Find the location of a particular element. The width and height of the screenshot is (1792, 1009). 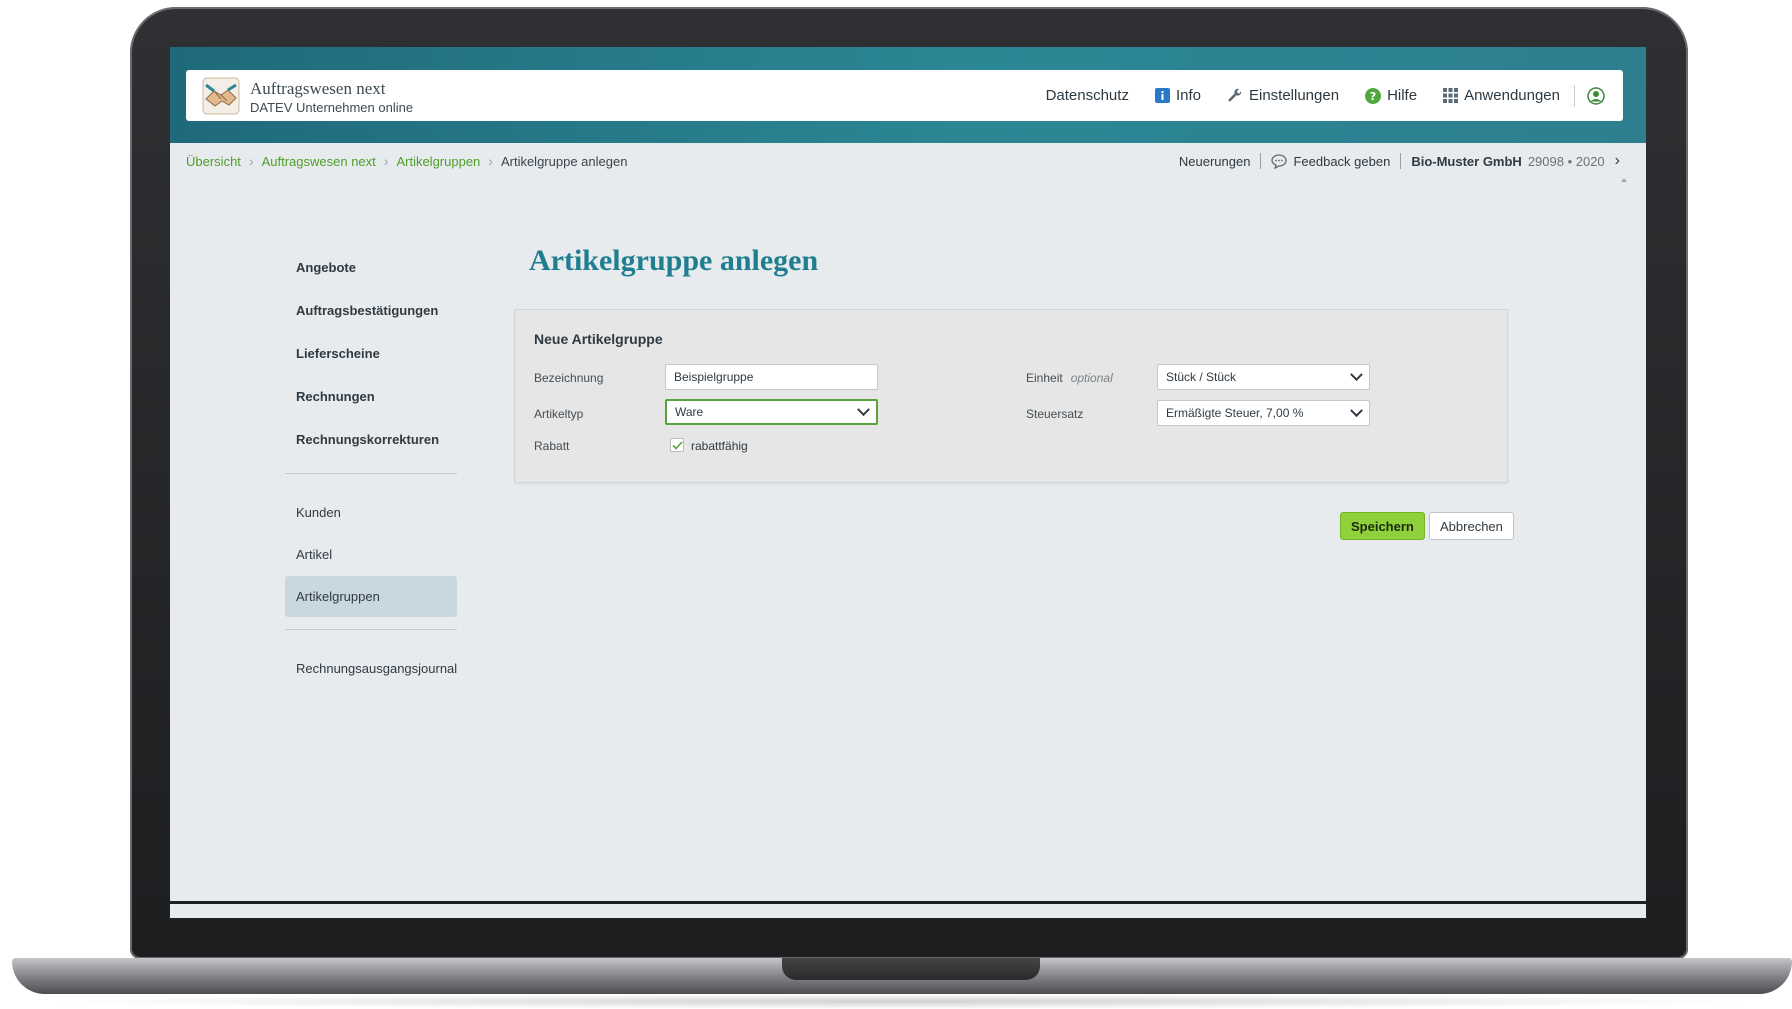

artikeltyp-label: Artikeltyp is located at coordinates (559, 414).